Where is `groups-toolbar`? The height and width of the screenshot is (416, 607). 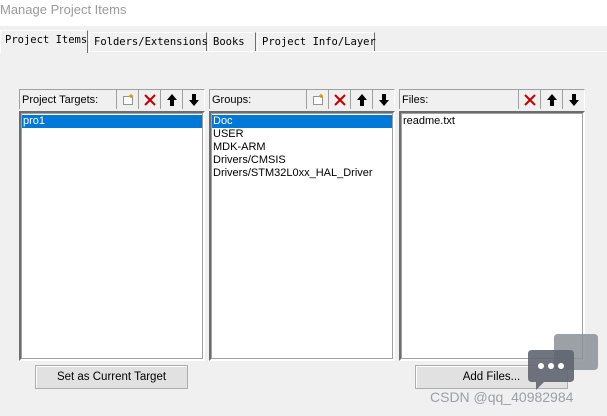 groups-toolbar is located at coordinates (350, 100).